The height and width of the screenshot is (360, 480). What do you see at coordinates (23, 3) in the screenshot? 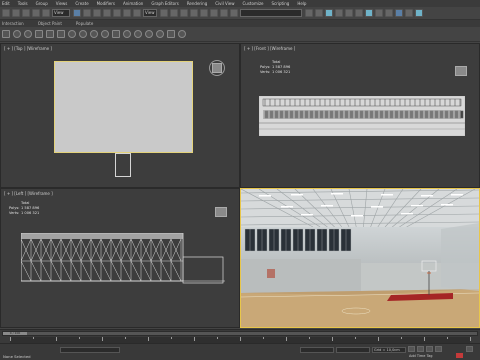
I see `menu-tools: Tools` at bounding box center [23, 3].